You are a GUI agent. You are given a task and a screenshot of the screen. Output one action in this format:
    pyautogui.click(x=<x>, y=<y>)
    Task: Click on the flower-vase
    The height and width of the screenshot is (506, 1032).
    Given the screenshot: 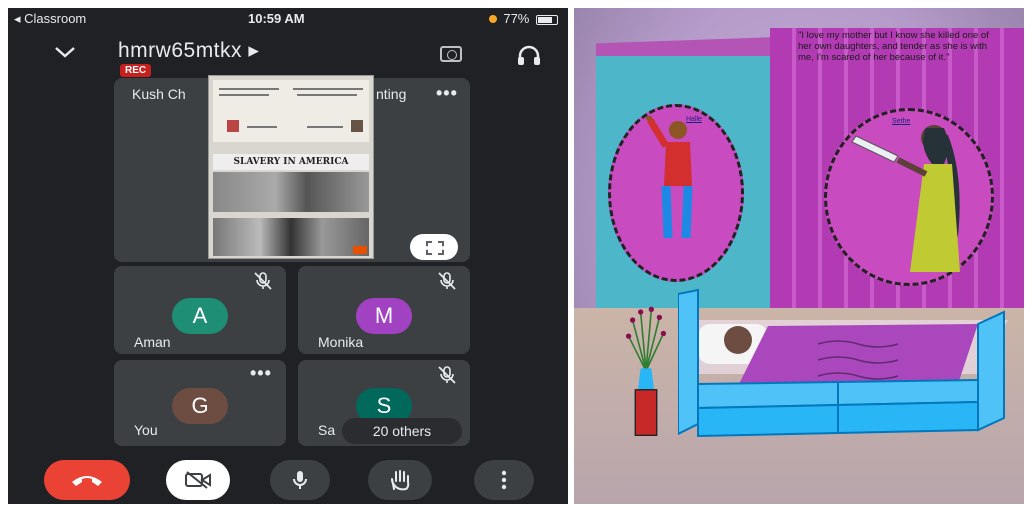 What is the action you would take?
    pyautogui.click(x=646, y=371)
    